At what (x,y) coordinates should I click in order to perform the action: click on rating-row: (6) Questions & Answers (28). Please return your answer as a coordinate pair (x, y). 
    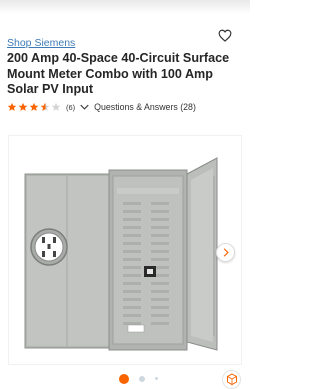
    Looking at the image, I should click on (101, 107).